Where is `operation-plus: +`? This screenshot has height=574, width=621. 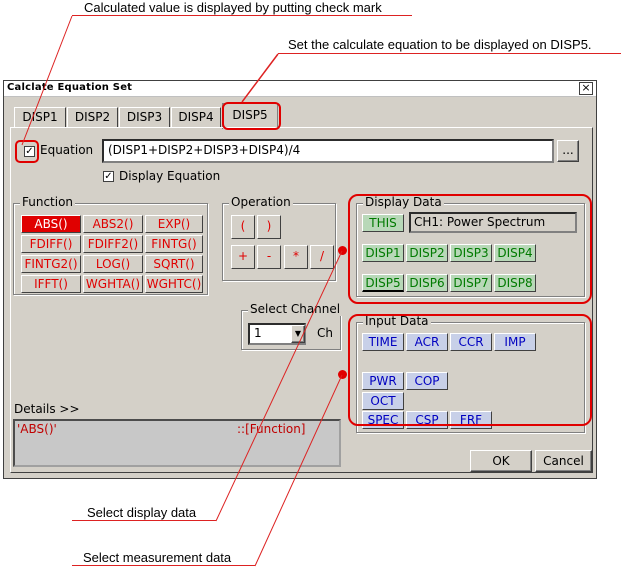
operation-plus: + is located at coordinates (243, 257).